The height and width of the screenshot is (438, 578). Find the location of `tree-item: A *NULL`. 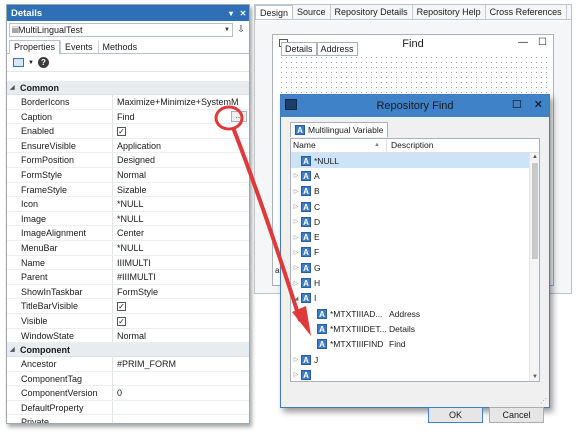

tree-item: A *NULL is located at coordinates (415, 161).